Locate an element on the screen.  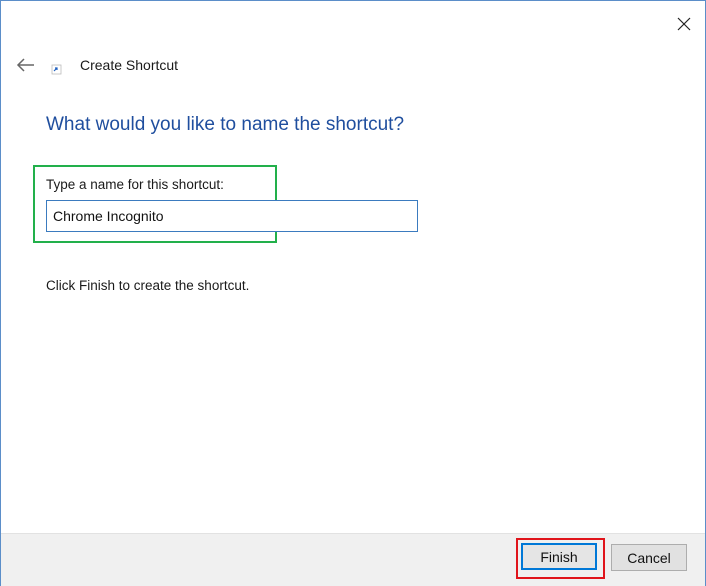
close-button is located at coordinates (684, 24).